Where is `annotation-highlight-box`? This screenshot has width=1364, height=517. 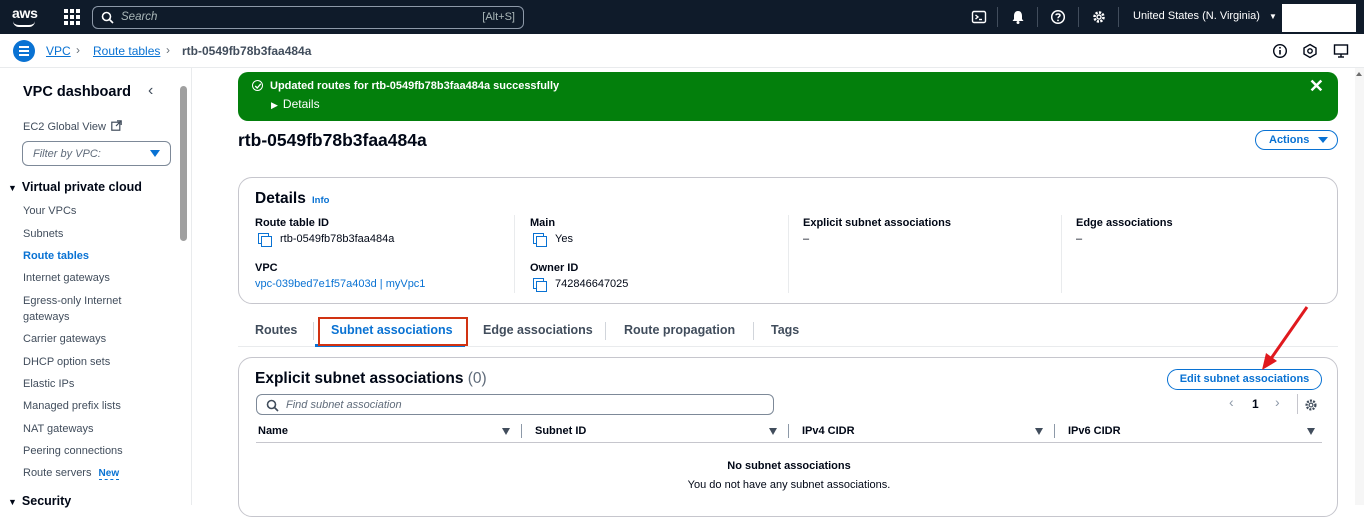
annotation-highlight-box is located at coordinates (393, 331).